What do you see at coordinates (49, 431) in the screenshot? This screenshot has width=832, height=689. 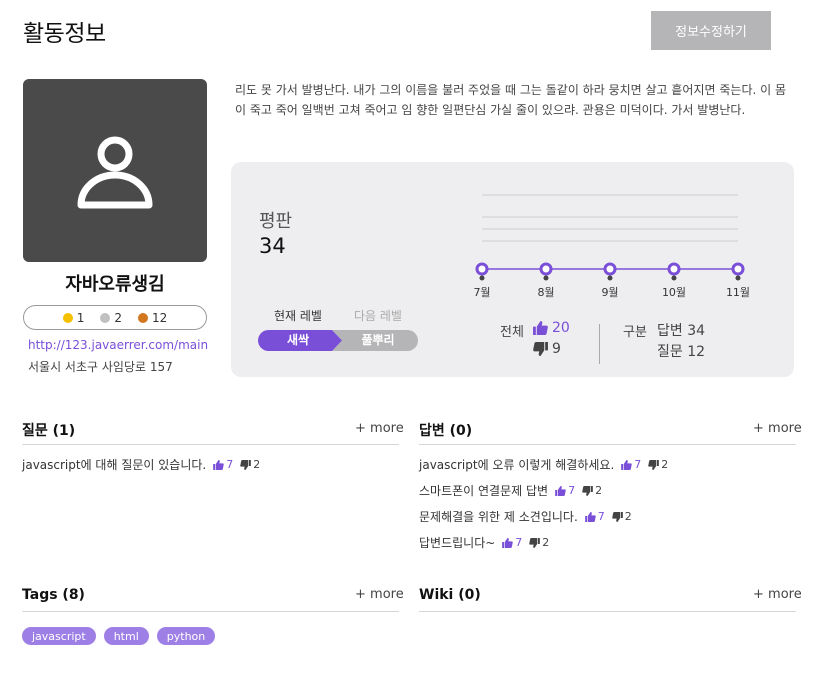 I see `questions-title: 질문 (1)` at bounding box center [49, 431].